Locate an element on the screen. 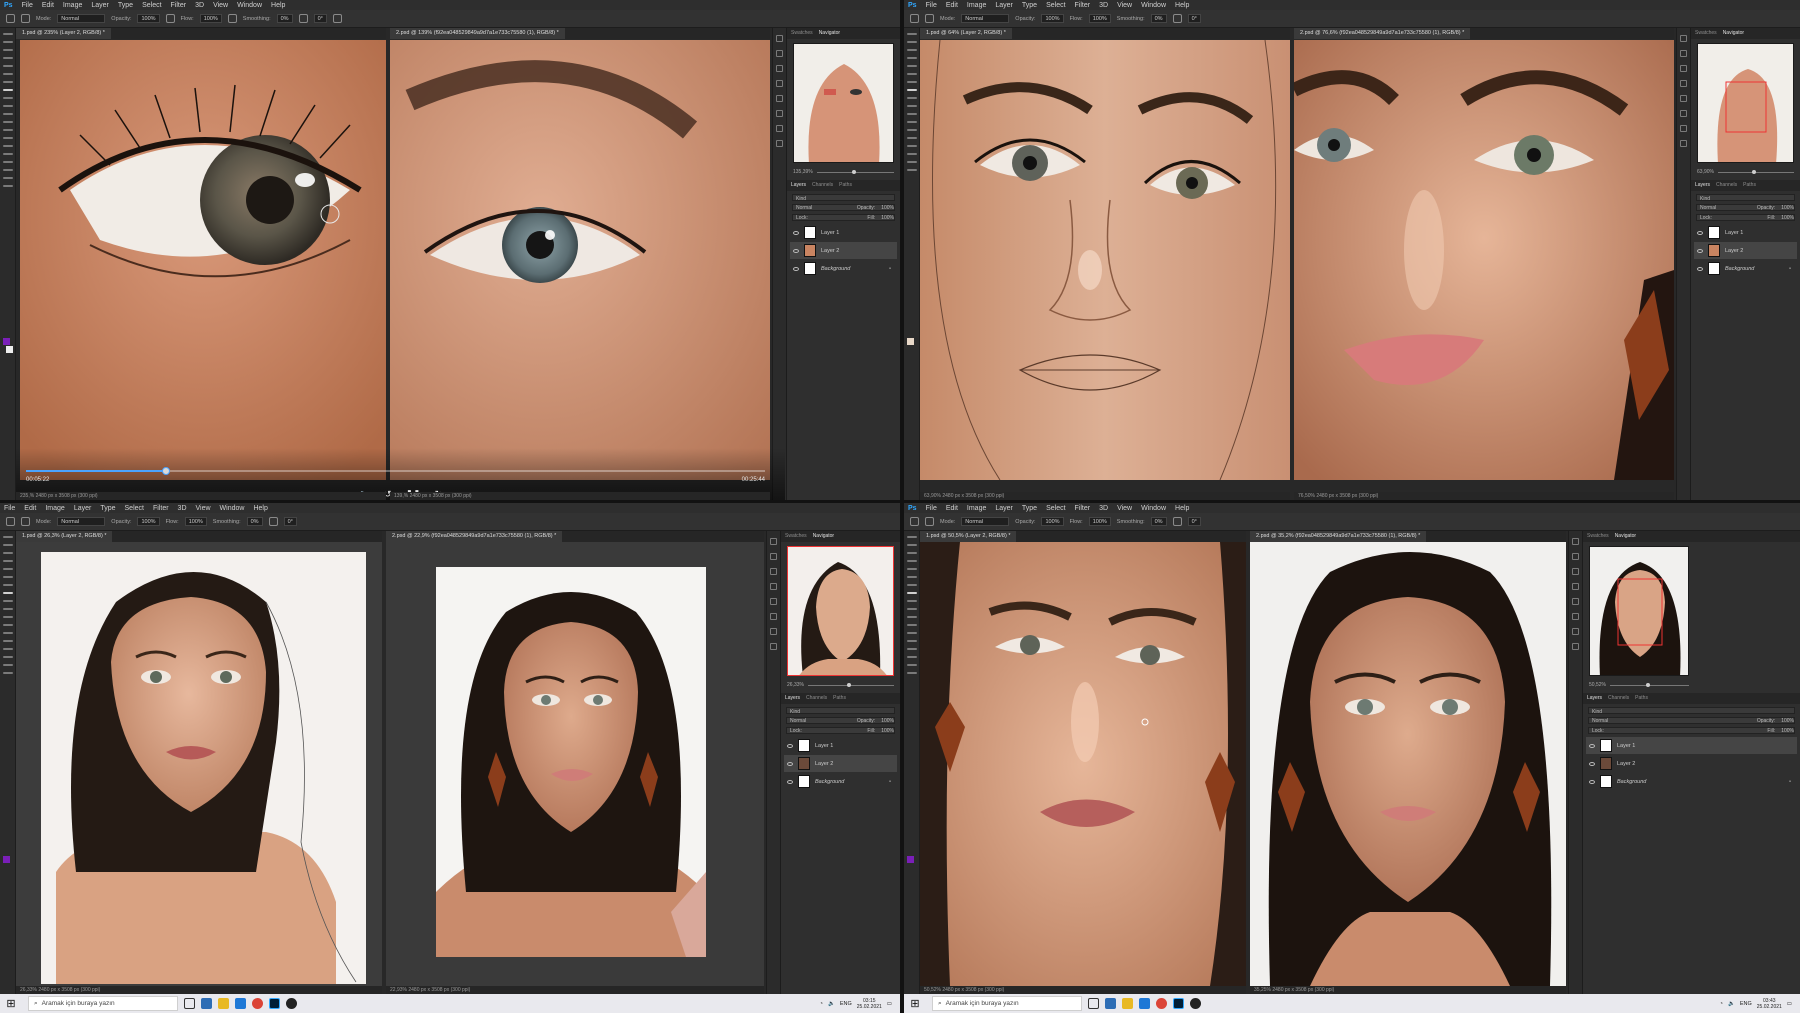  taskbar-search-box: ⌕Aramak için buraya yazın is located at coordinates (1007, 1003).